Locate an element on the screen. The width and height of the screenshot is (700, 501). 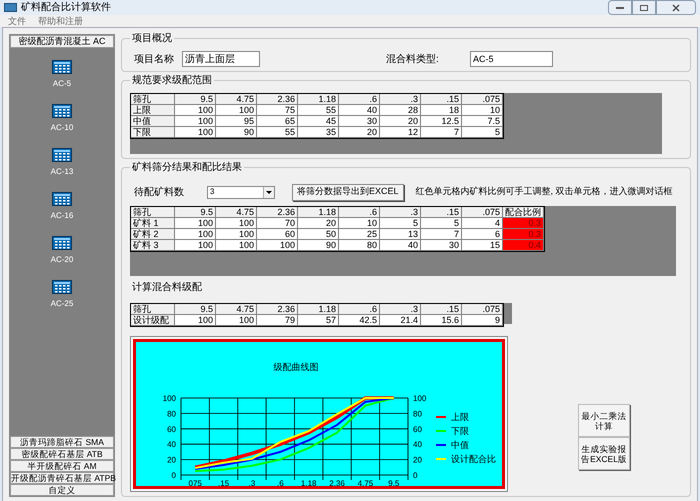
axis-tick-label: 60 is located at coordinates (417, 429).